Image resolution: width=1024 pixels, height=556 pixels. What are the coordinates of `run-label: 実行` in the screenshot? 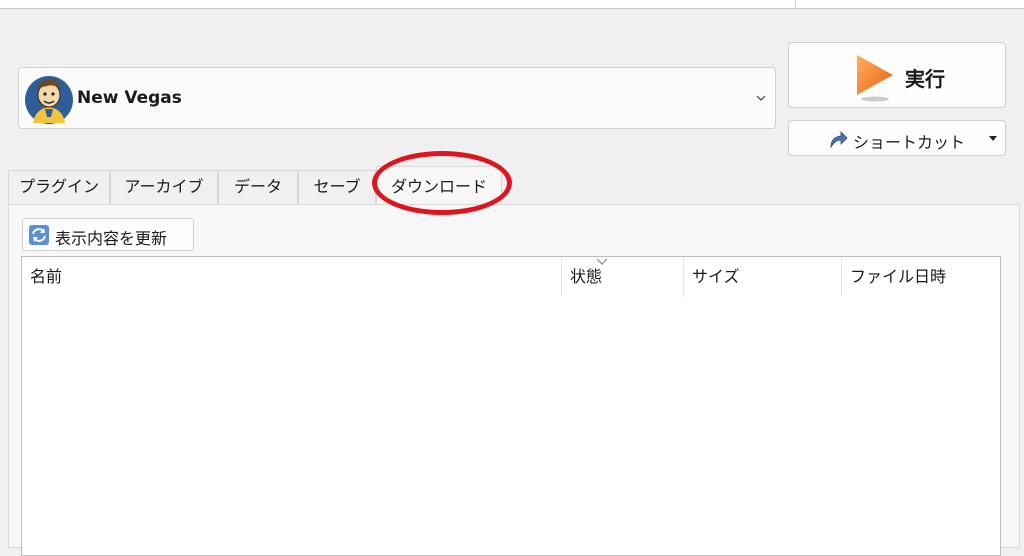 It's located at (925, 79).